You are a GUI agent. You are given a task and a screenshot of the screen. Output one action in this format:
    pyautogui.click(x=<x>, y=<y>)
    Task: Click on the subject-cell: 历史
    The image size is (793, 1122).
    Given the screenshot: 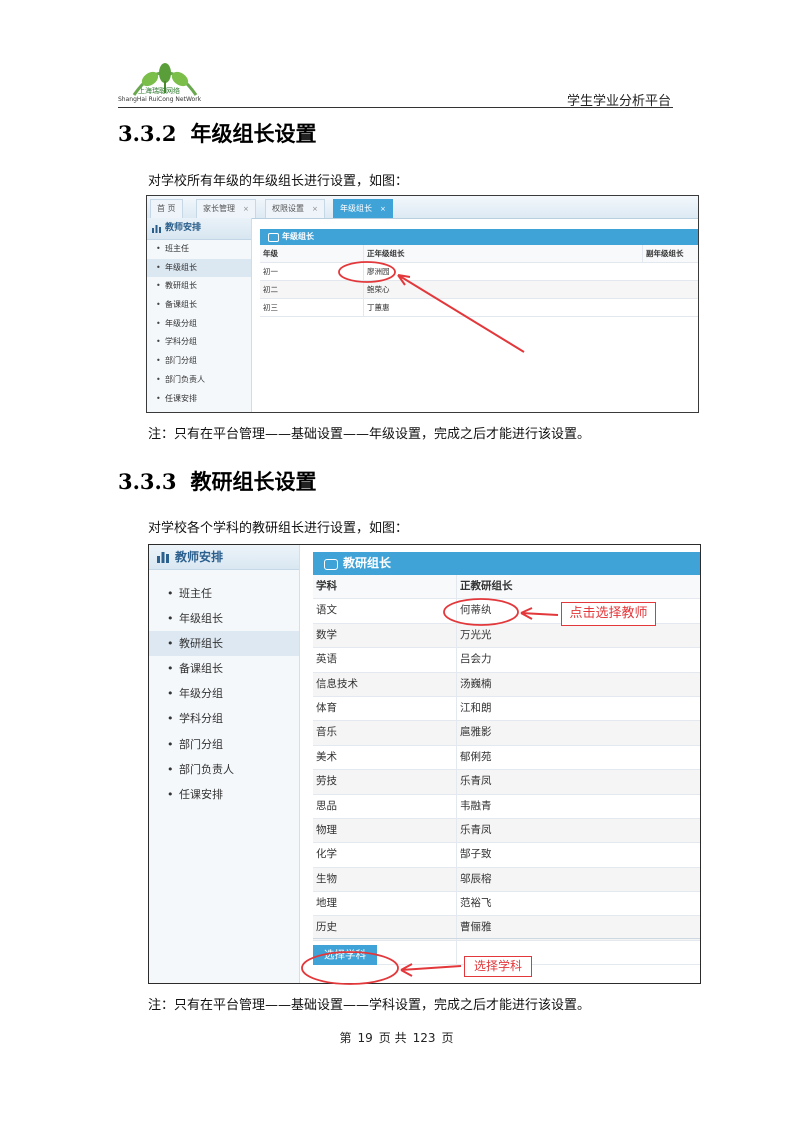 What is the action you would take?
    pyautogui.click(x=326, y=927)
    